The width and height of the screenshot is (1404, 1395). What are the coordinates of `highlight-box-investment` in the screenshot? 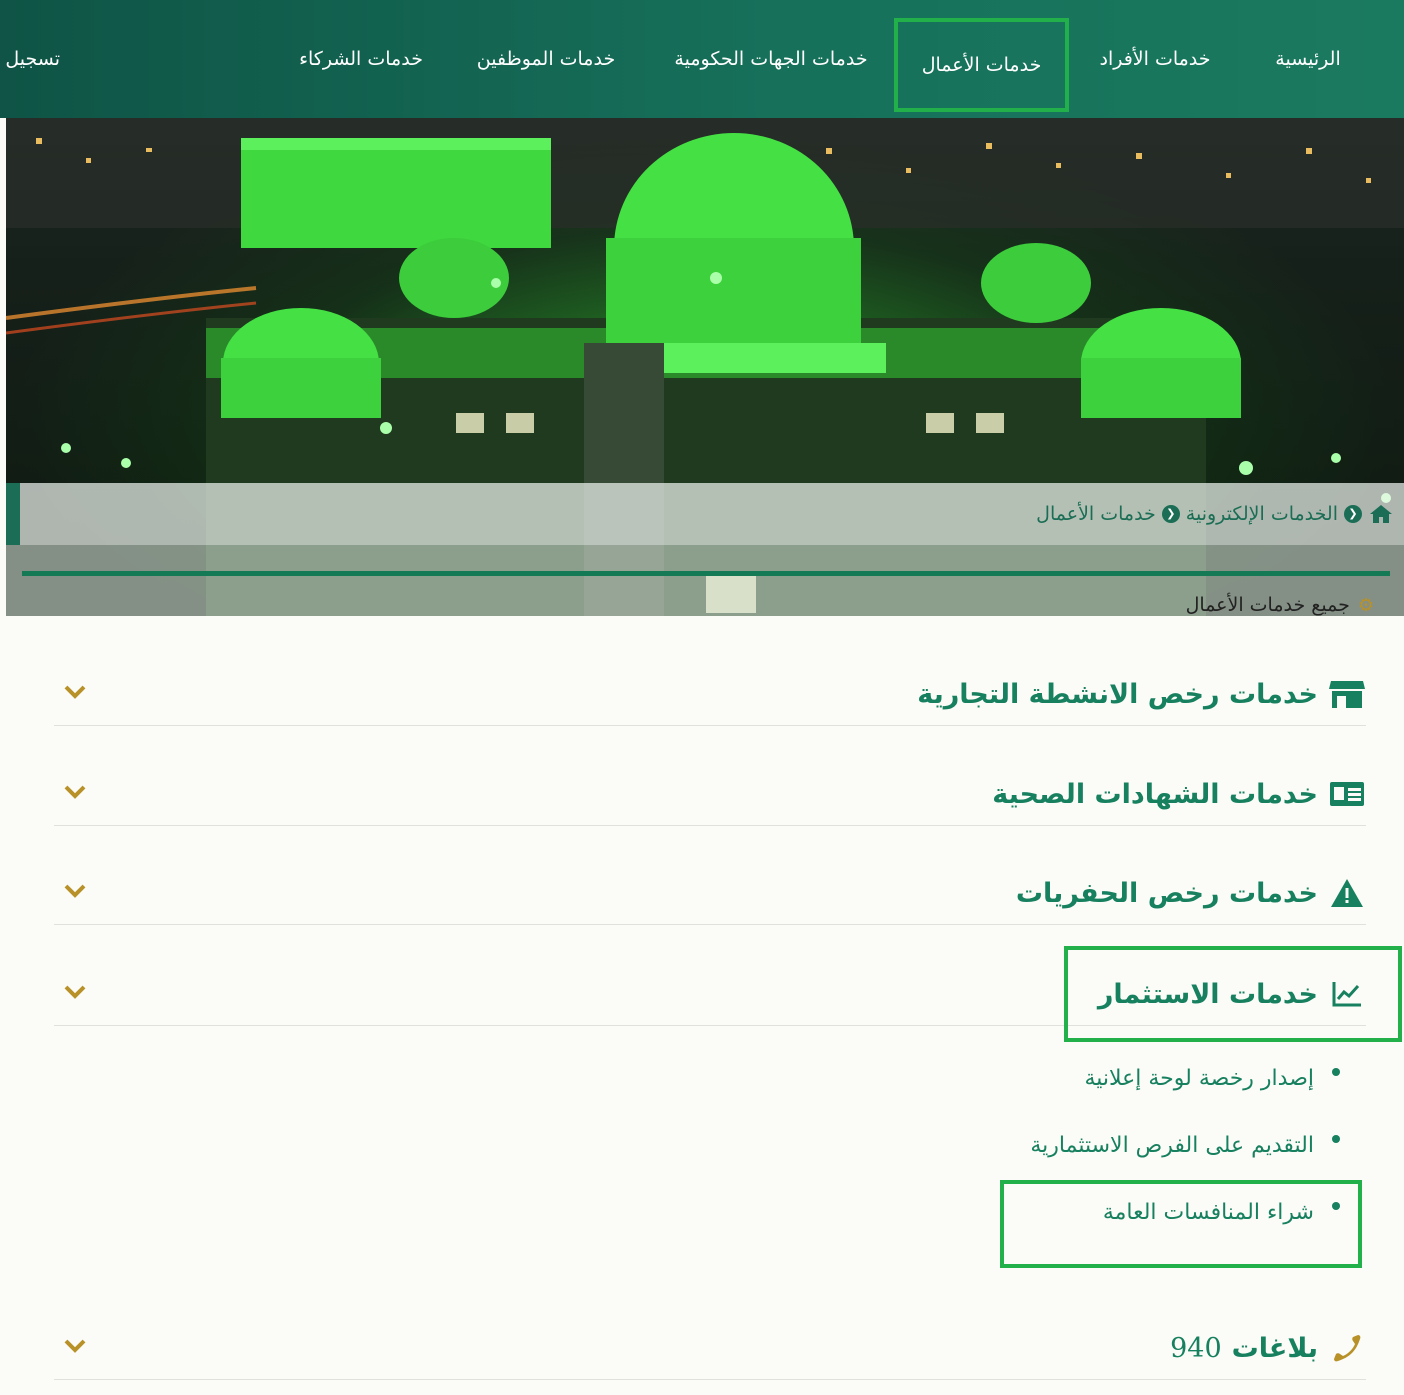 It's located at (1233, 994).